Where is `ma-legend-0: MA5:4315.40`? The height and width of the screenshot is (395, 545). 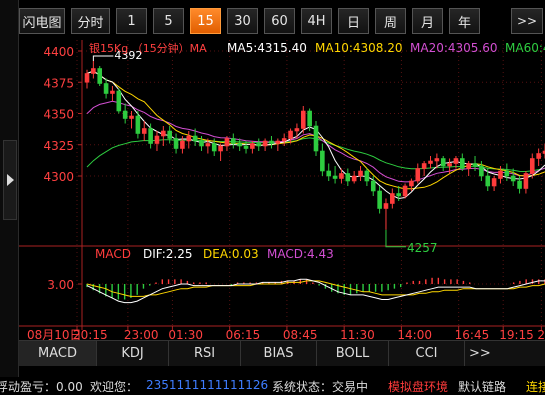
ma-legend-0: MA5:4315.40 is located at coordinates (267, 48).